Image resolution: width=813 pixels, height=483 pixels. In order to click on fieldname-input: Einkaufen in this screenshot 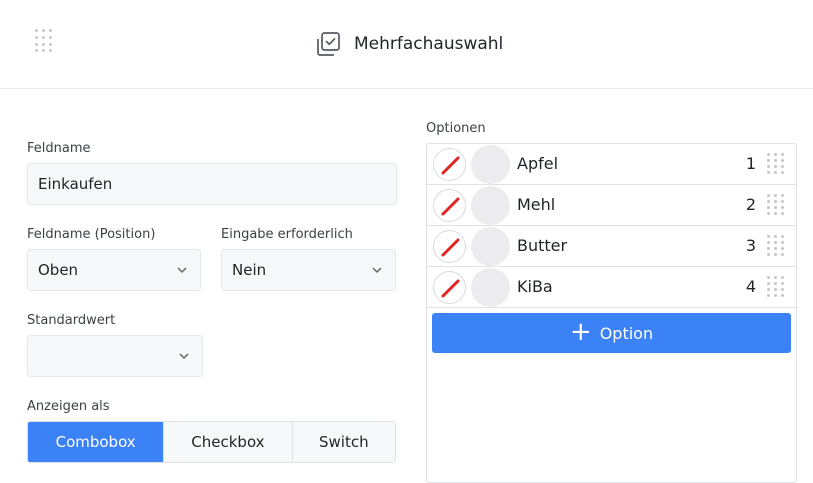, I will do `click(212, 184)`.